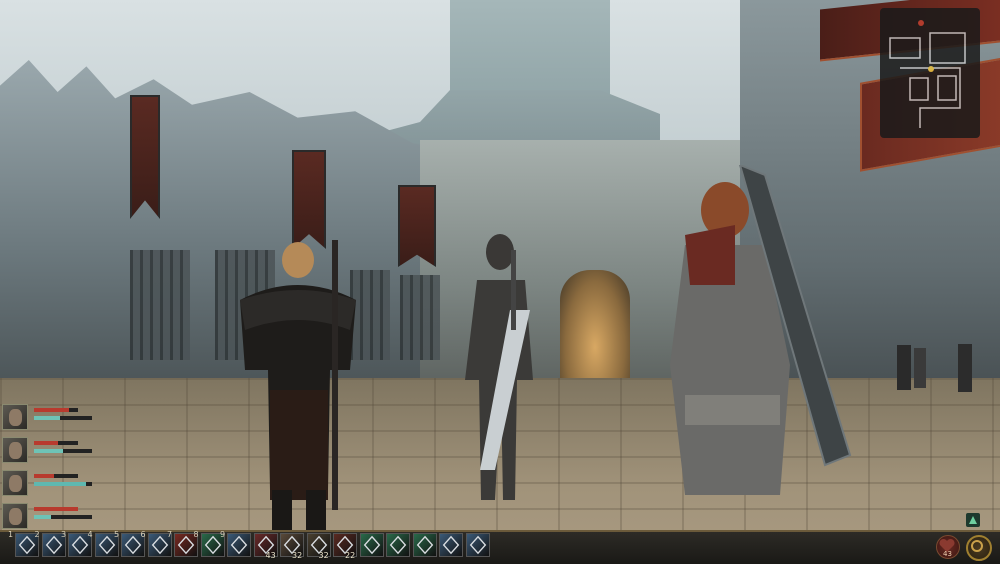 This screenshot has height=564, width=1000. Describe the element at coordinates (285, 390) in the screenshot. I see `party-member-left` at that location.